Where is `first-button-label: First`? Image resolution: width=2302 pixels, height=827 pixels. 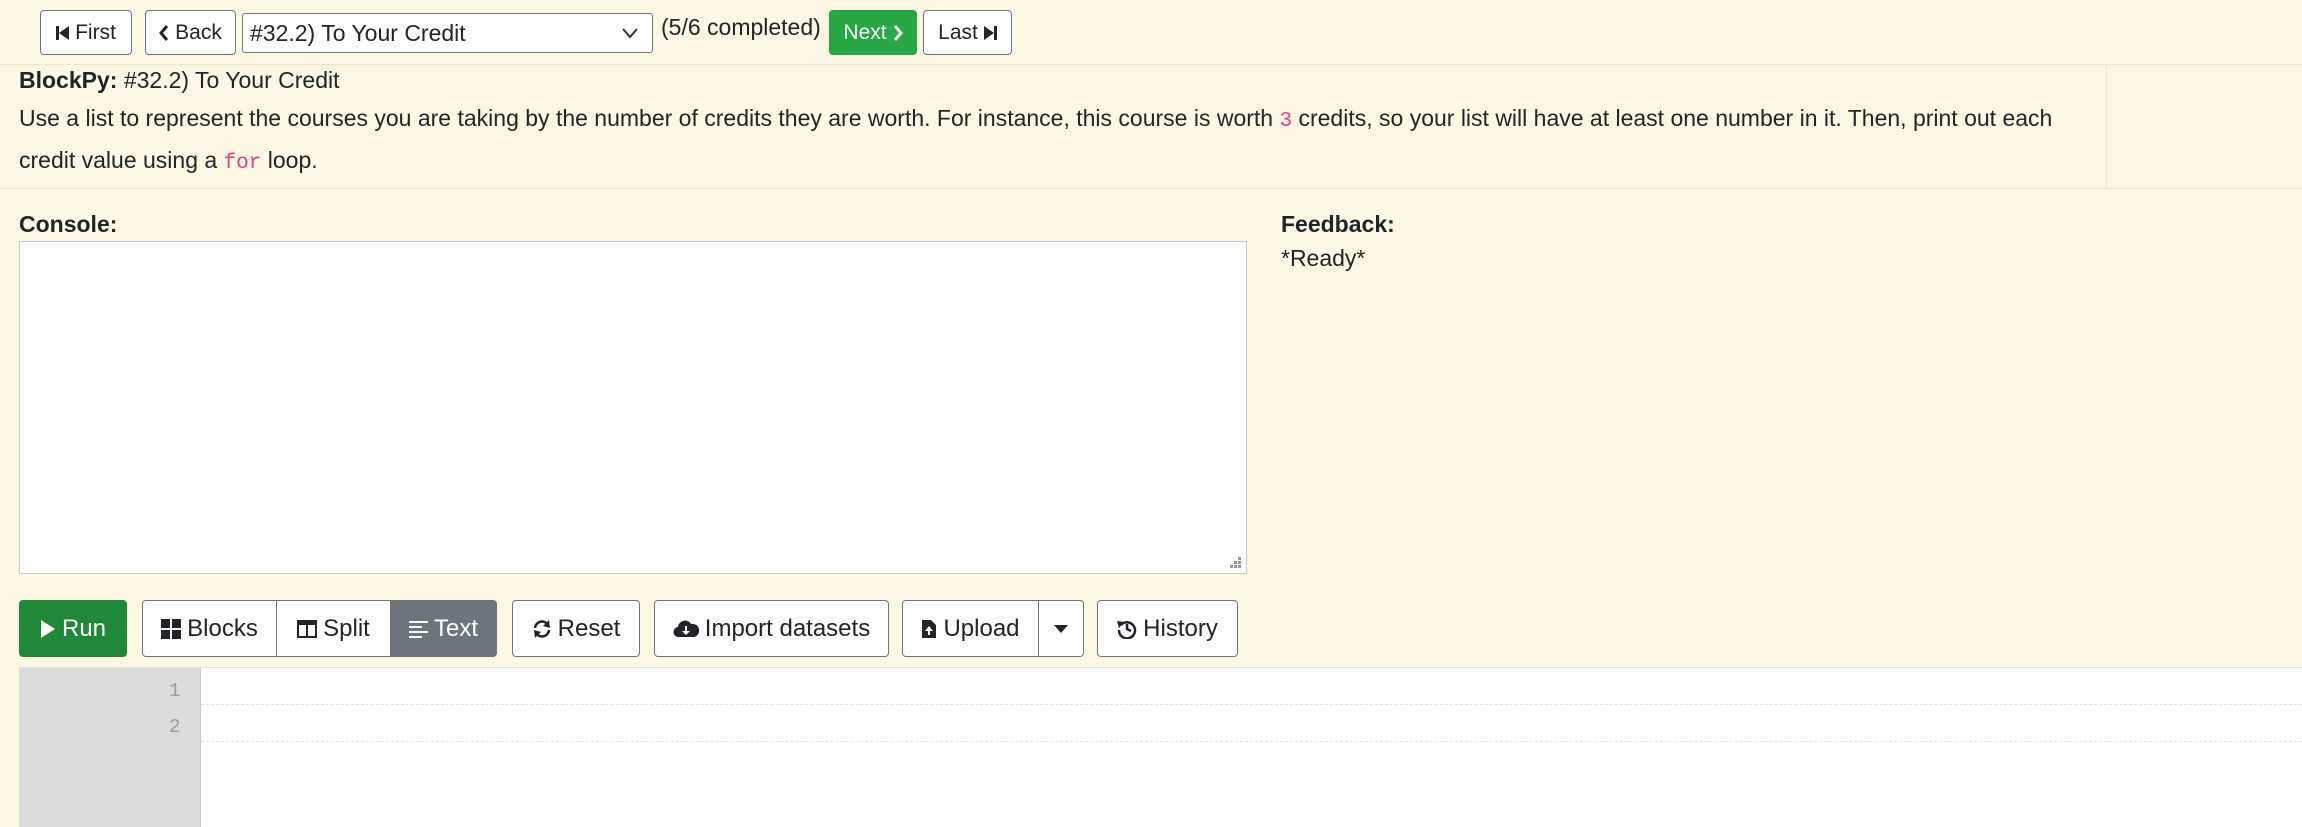 first-button-label: First is located at coordinates (95, 32).